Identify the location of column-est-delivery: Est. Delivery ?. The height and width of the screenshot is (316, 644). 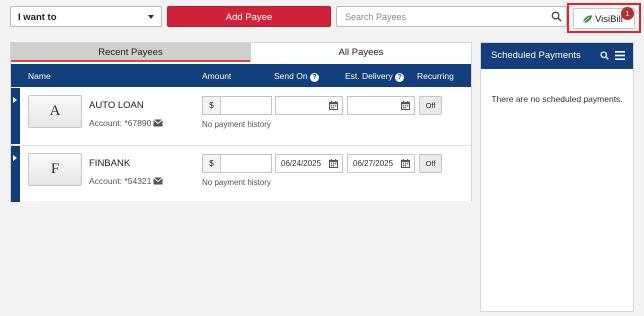
(375, 76).